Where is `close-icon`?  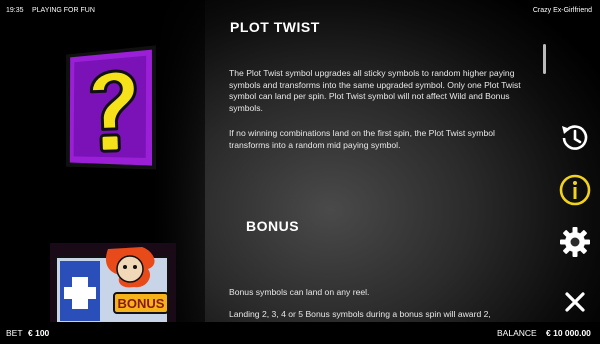 close-icon is located at coordinates (575, 302).